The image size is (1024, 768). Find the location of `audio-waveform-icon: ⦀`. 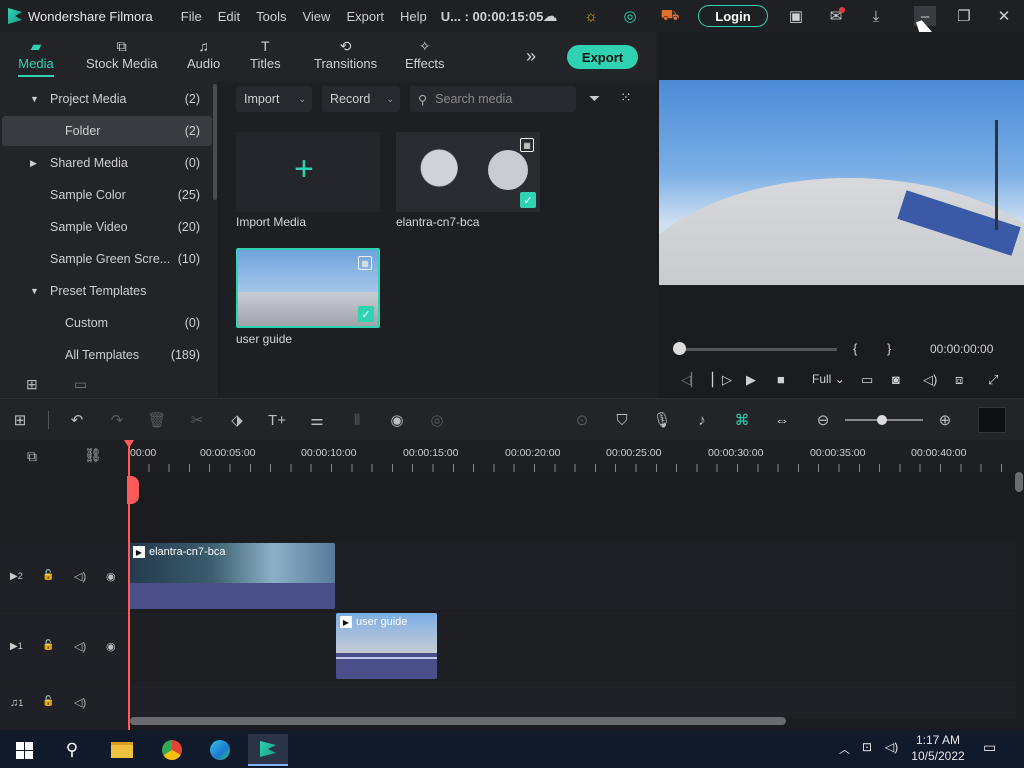

audio-waveform-icon: ⦀ is located at coordinates (357, 420).